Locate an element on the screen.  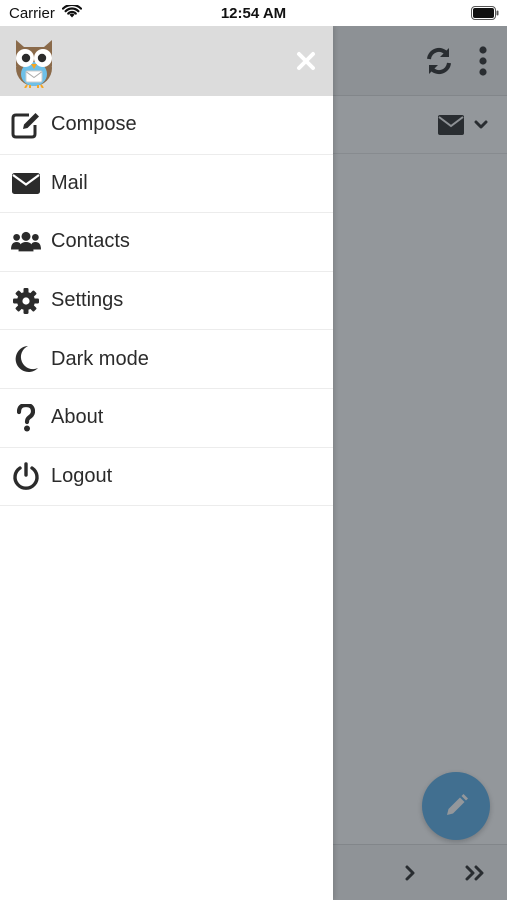
menu-item-label: Contacts is located at coordinates (90, 241).